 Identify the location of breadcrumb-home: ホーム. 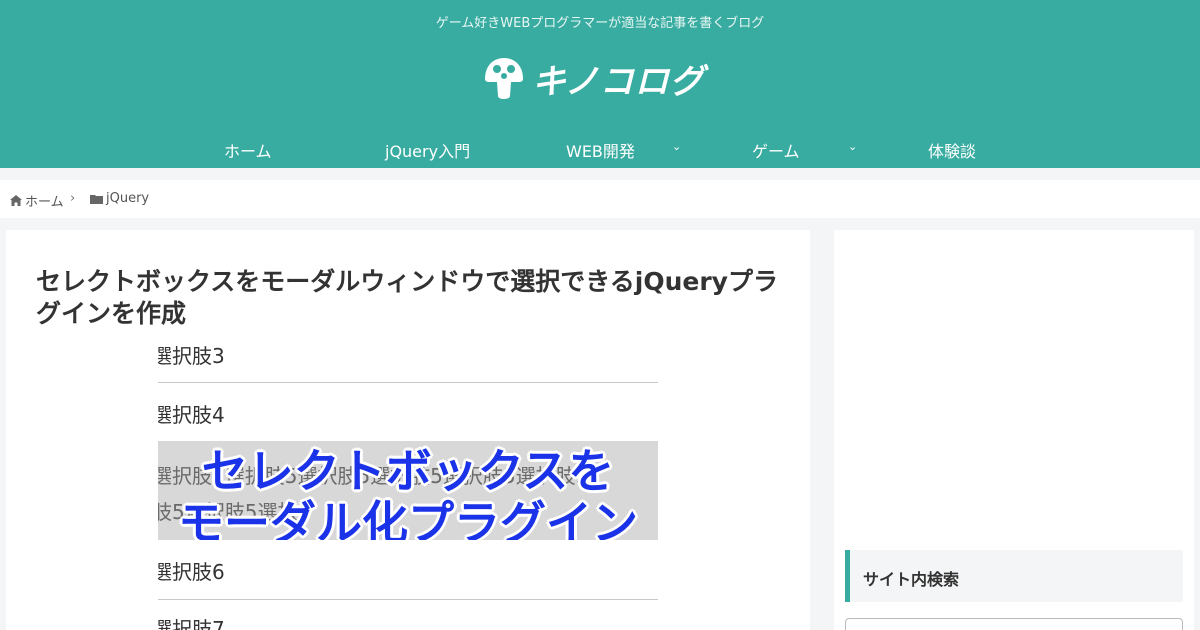
(37, 200).